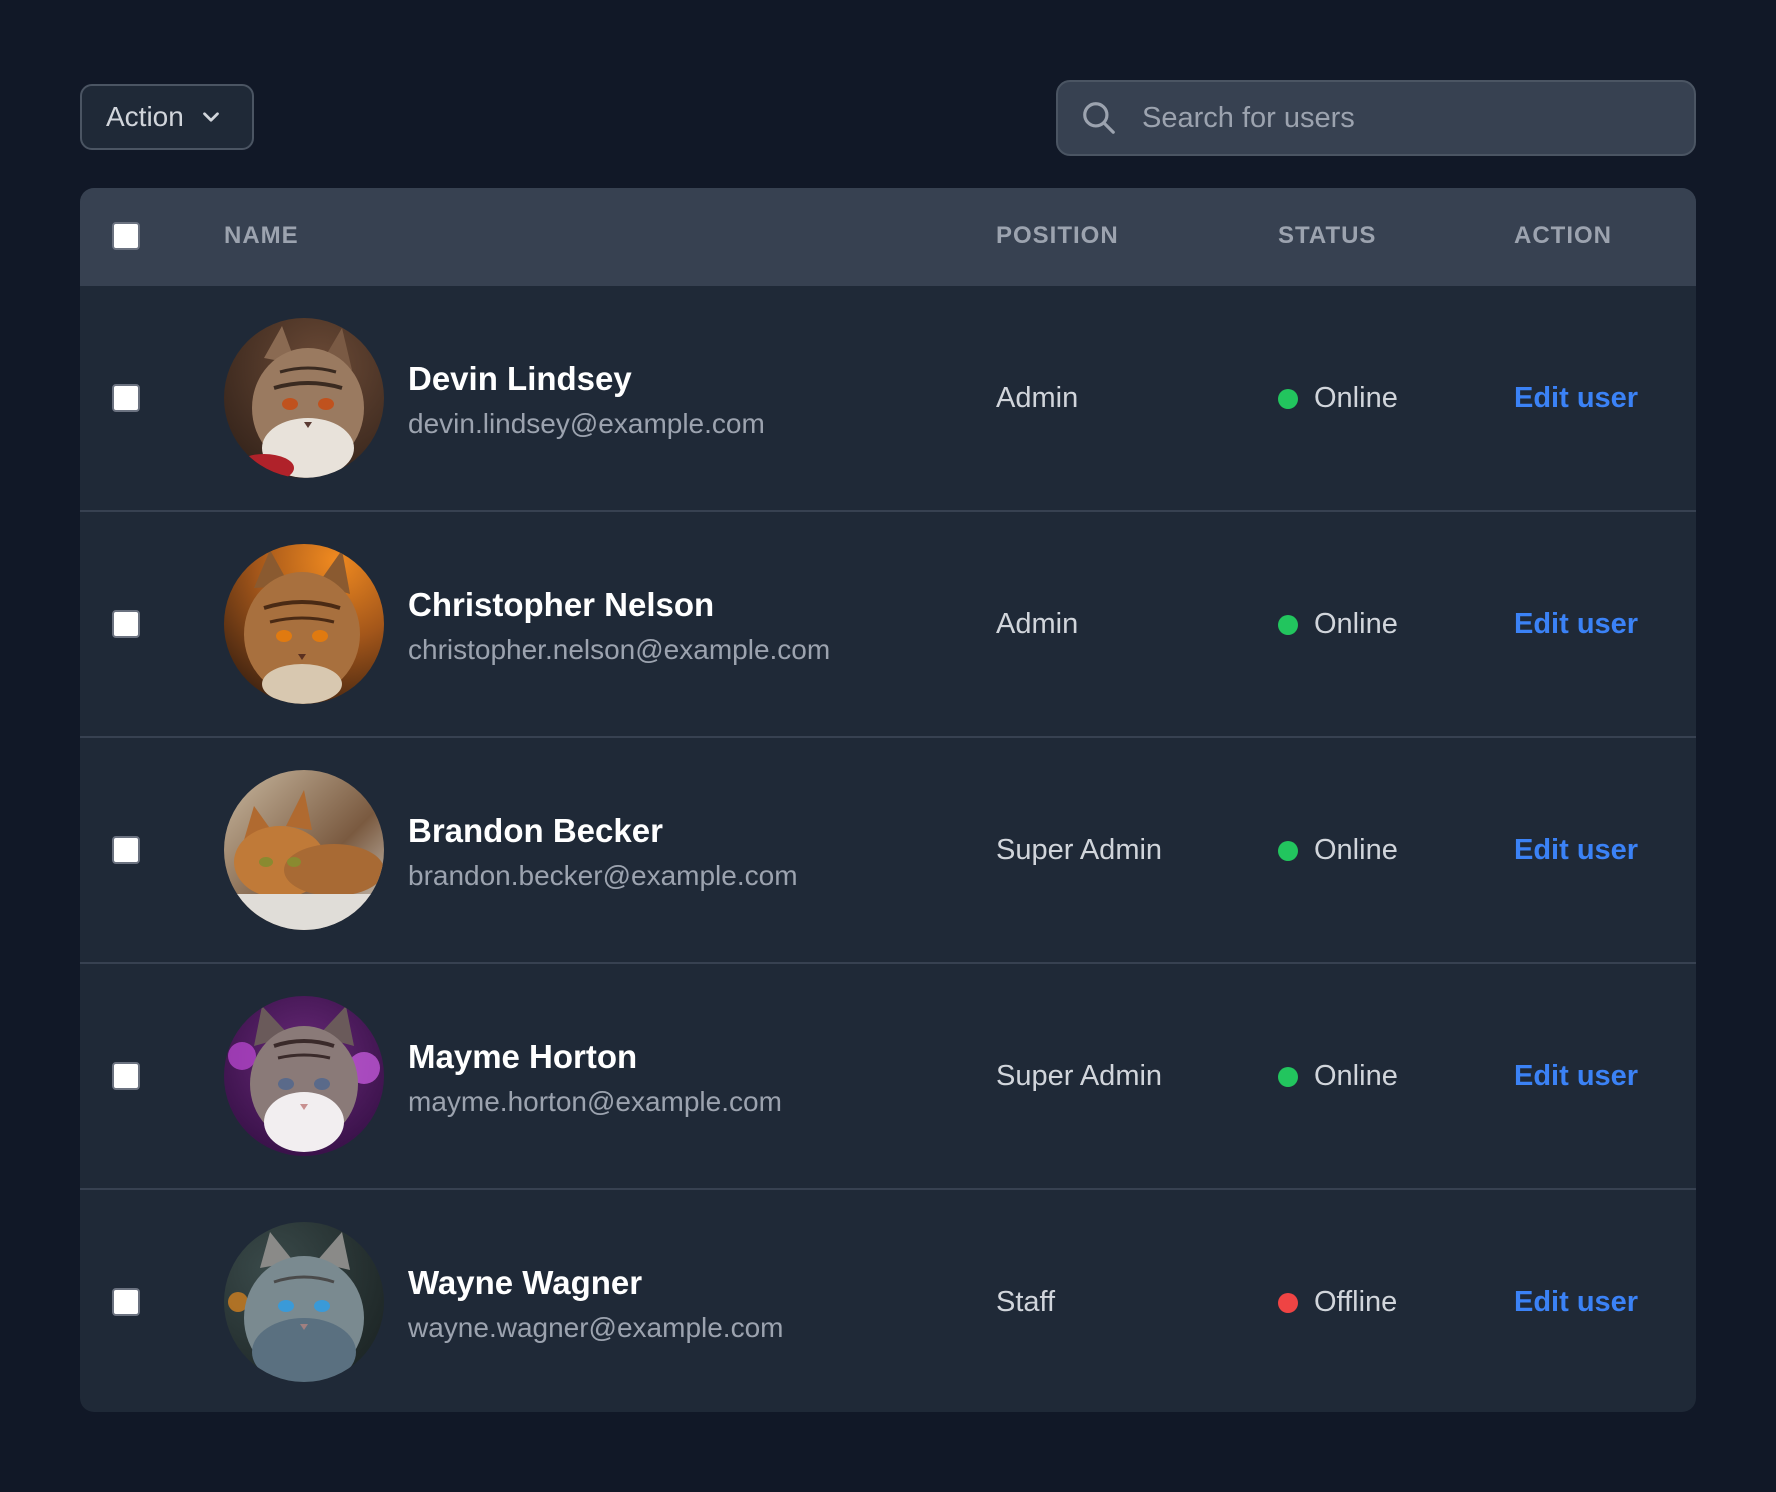 Image resolution: width=1776 pixels, height=1492 pixels. What do you see at coordinates (1099, 118) in the screenshot?
I see `search-icon` at bounding box center [1099, 118].